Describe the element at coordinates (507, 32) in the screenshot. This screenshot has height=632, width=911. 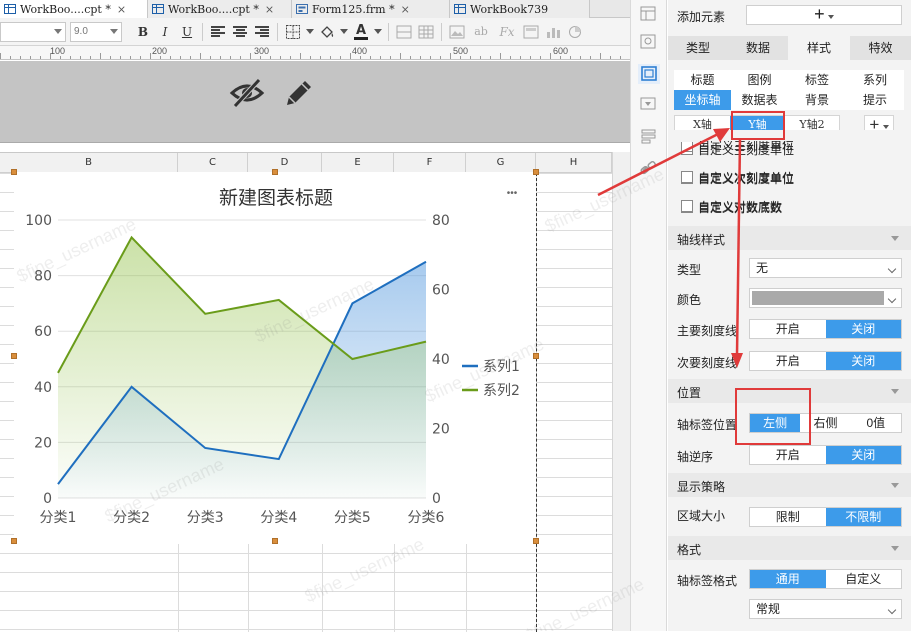
I see `formula-icon: Fx` at that location.